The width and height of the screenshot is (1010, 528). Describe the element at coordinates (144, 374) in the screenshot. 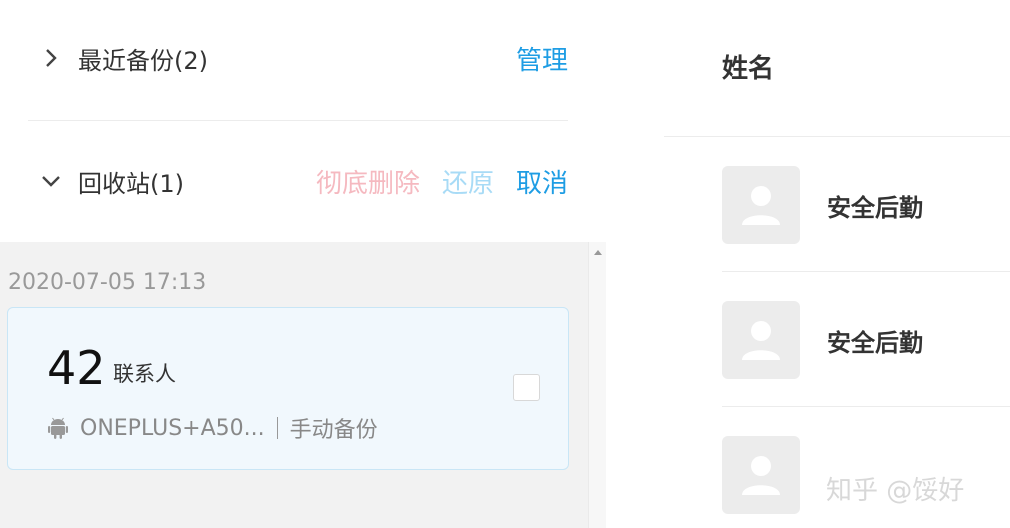

I see `contact-count-label: 联系人` at that location.